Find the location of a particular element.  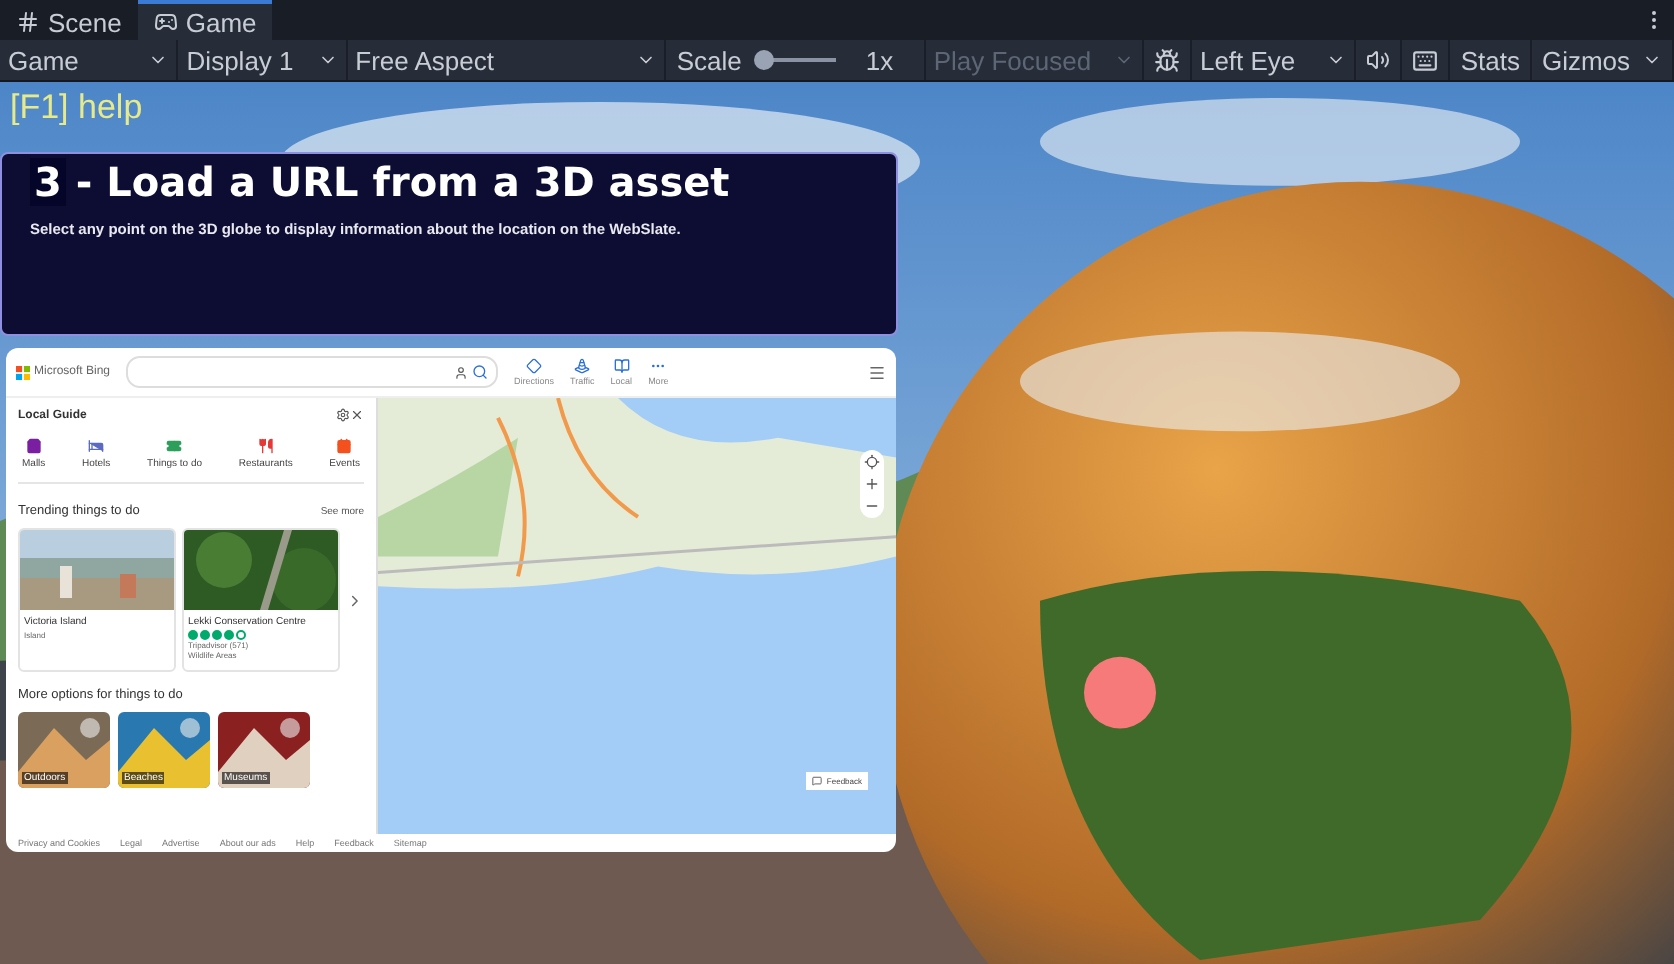

scale-reading: 1x is located at coordinates (880, 60).